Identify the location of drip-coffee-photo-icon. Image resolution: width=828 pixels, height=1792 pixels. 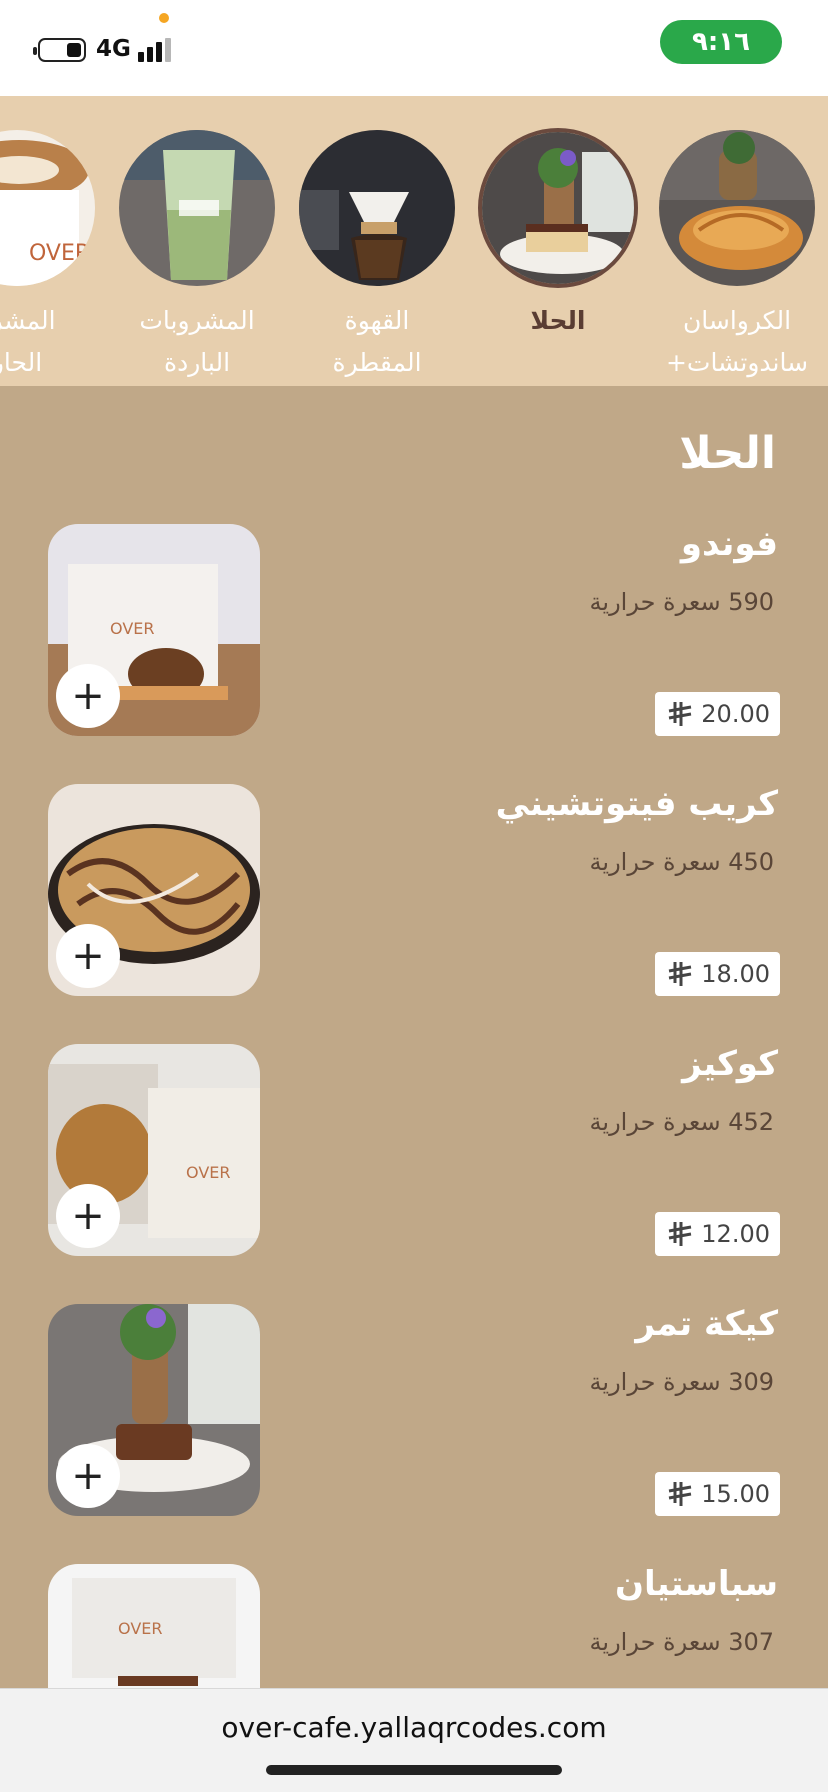
(377, 208).